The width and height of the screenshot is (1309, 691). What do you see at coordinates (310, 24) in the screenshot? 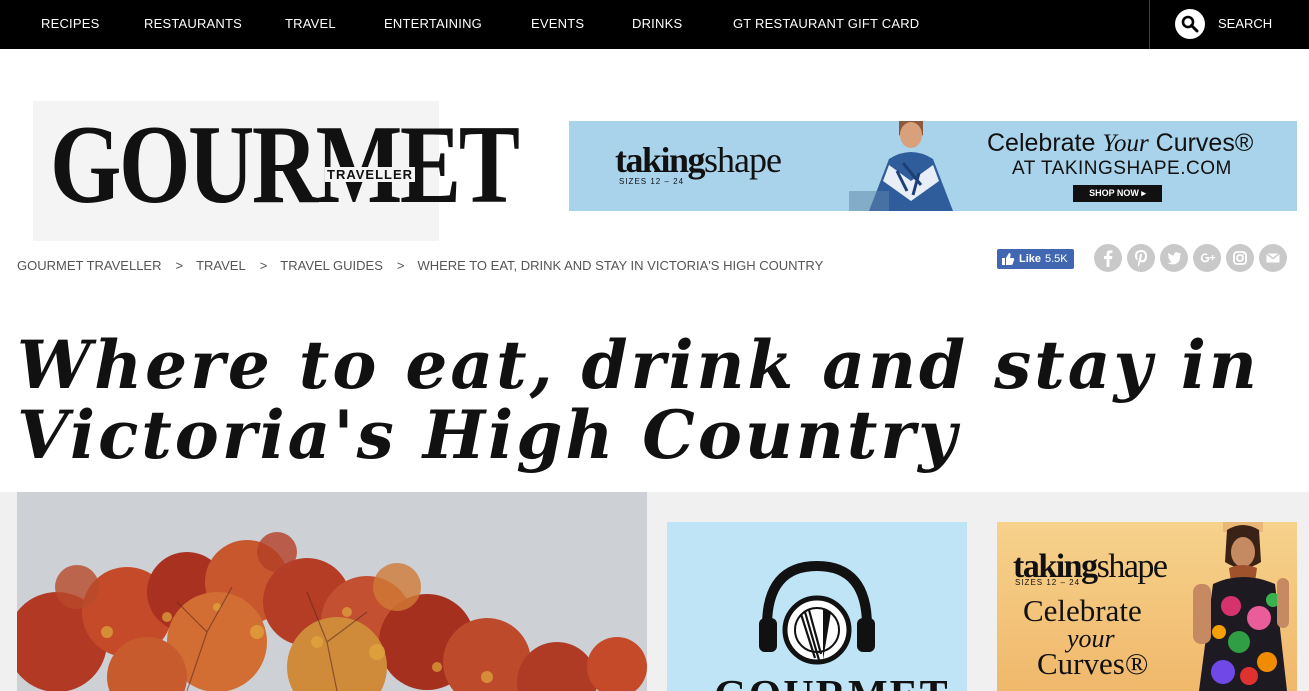
I see `nav-item-travel: TRAVEL` at bounding box center [310, 24].